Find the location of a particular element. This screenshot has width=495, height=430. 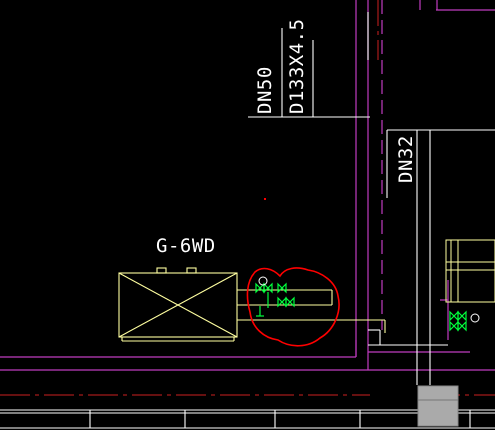

pipe-label-dn50: DN50 is located at coordinates (265, 90).